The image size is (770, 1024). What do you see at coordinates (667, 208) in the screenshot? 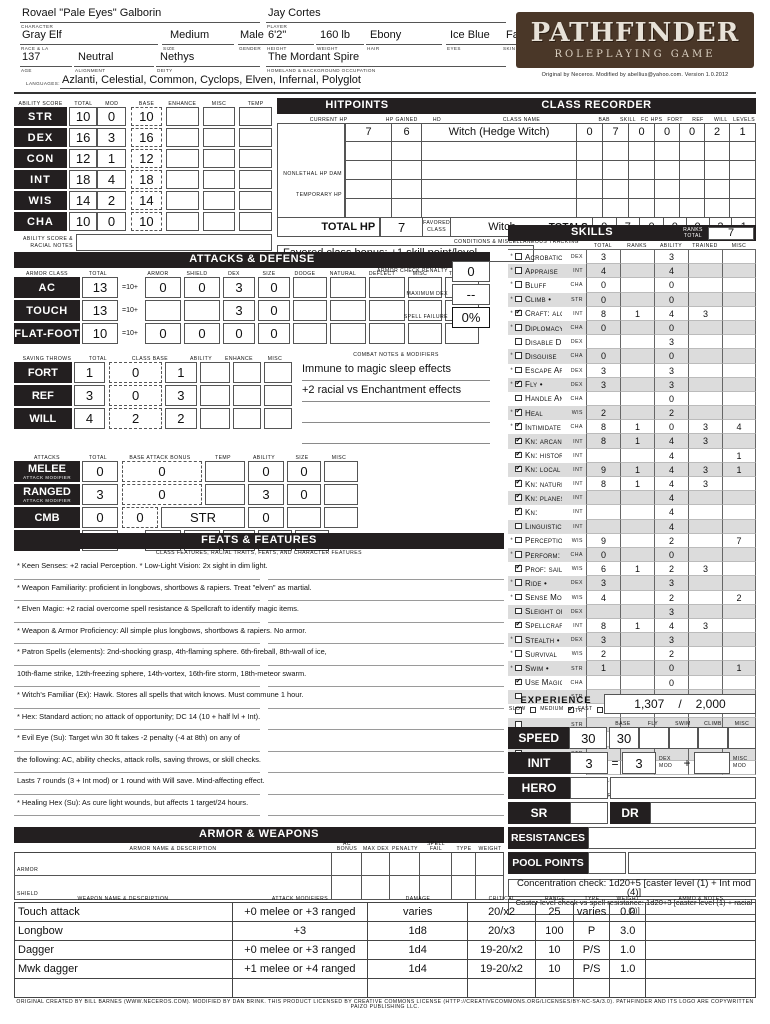
I see `cr-fort` at bounding box center [667, 208].